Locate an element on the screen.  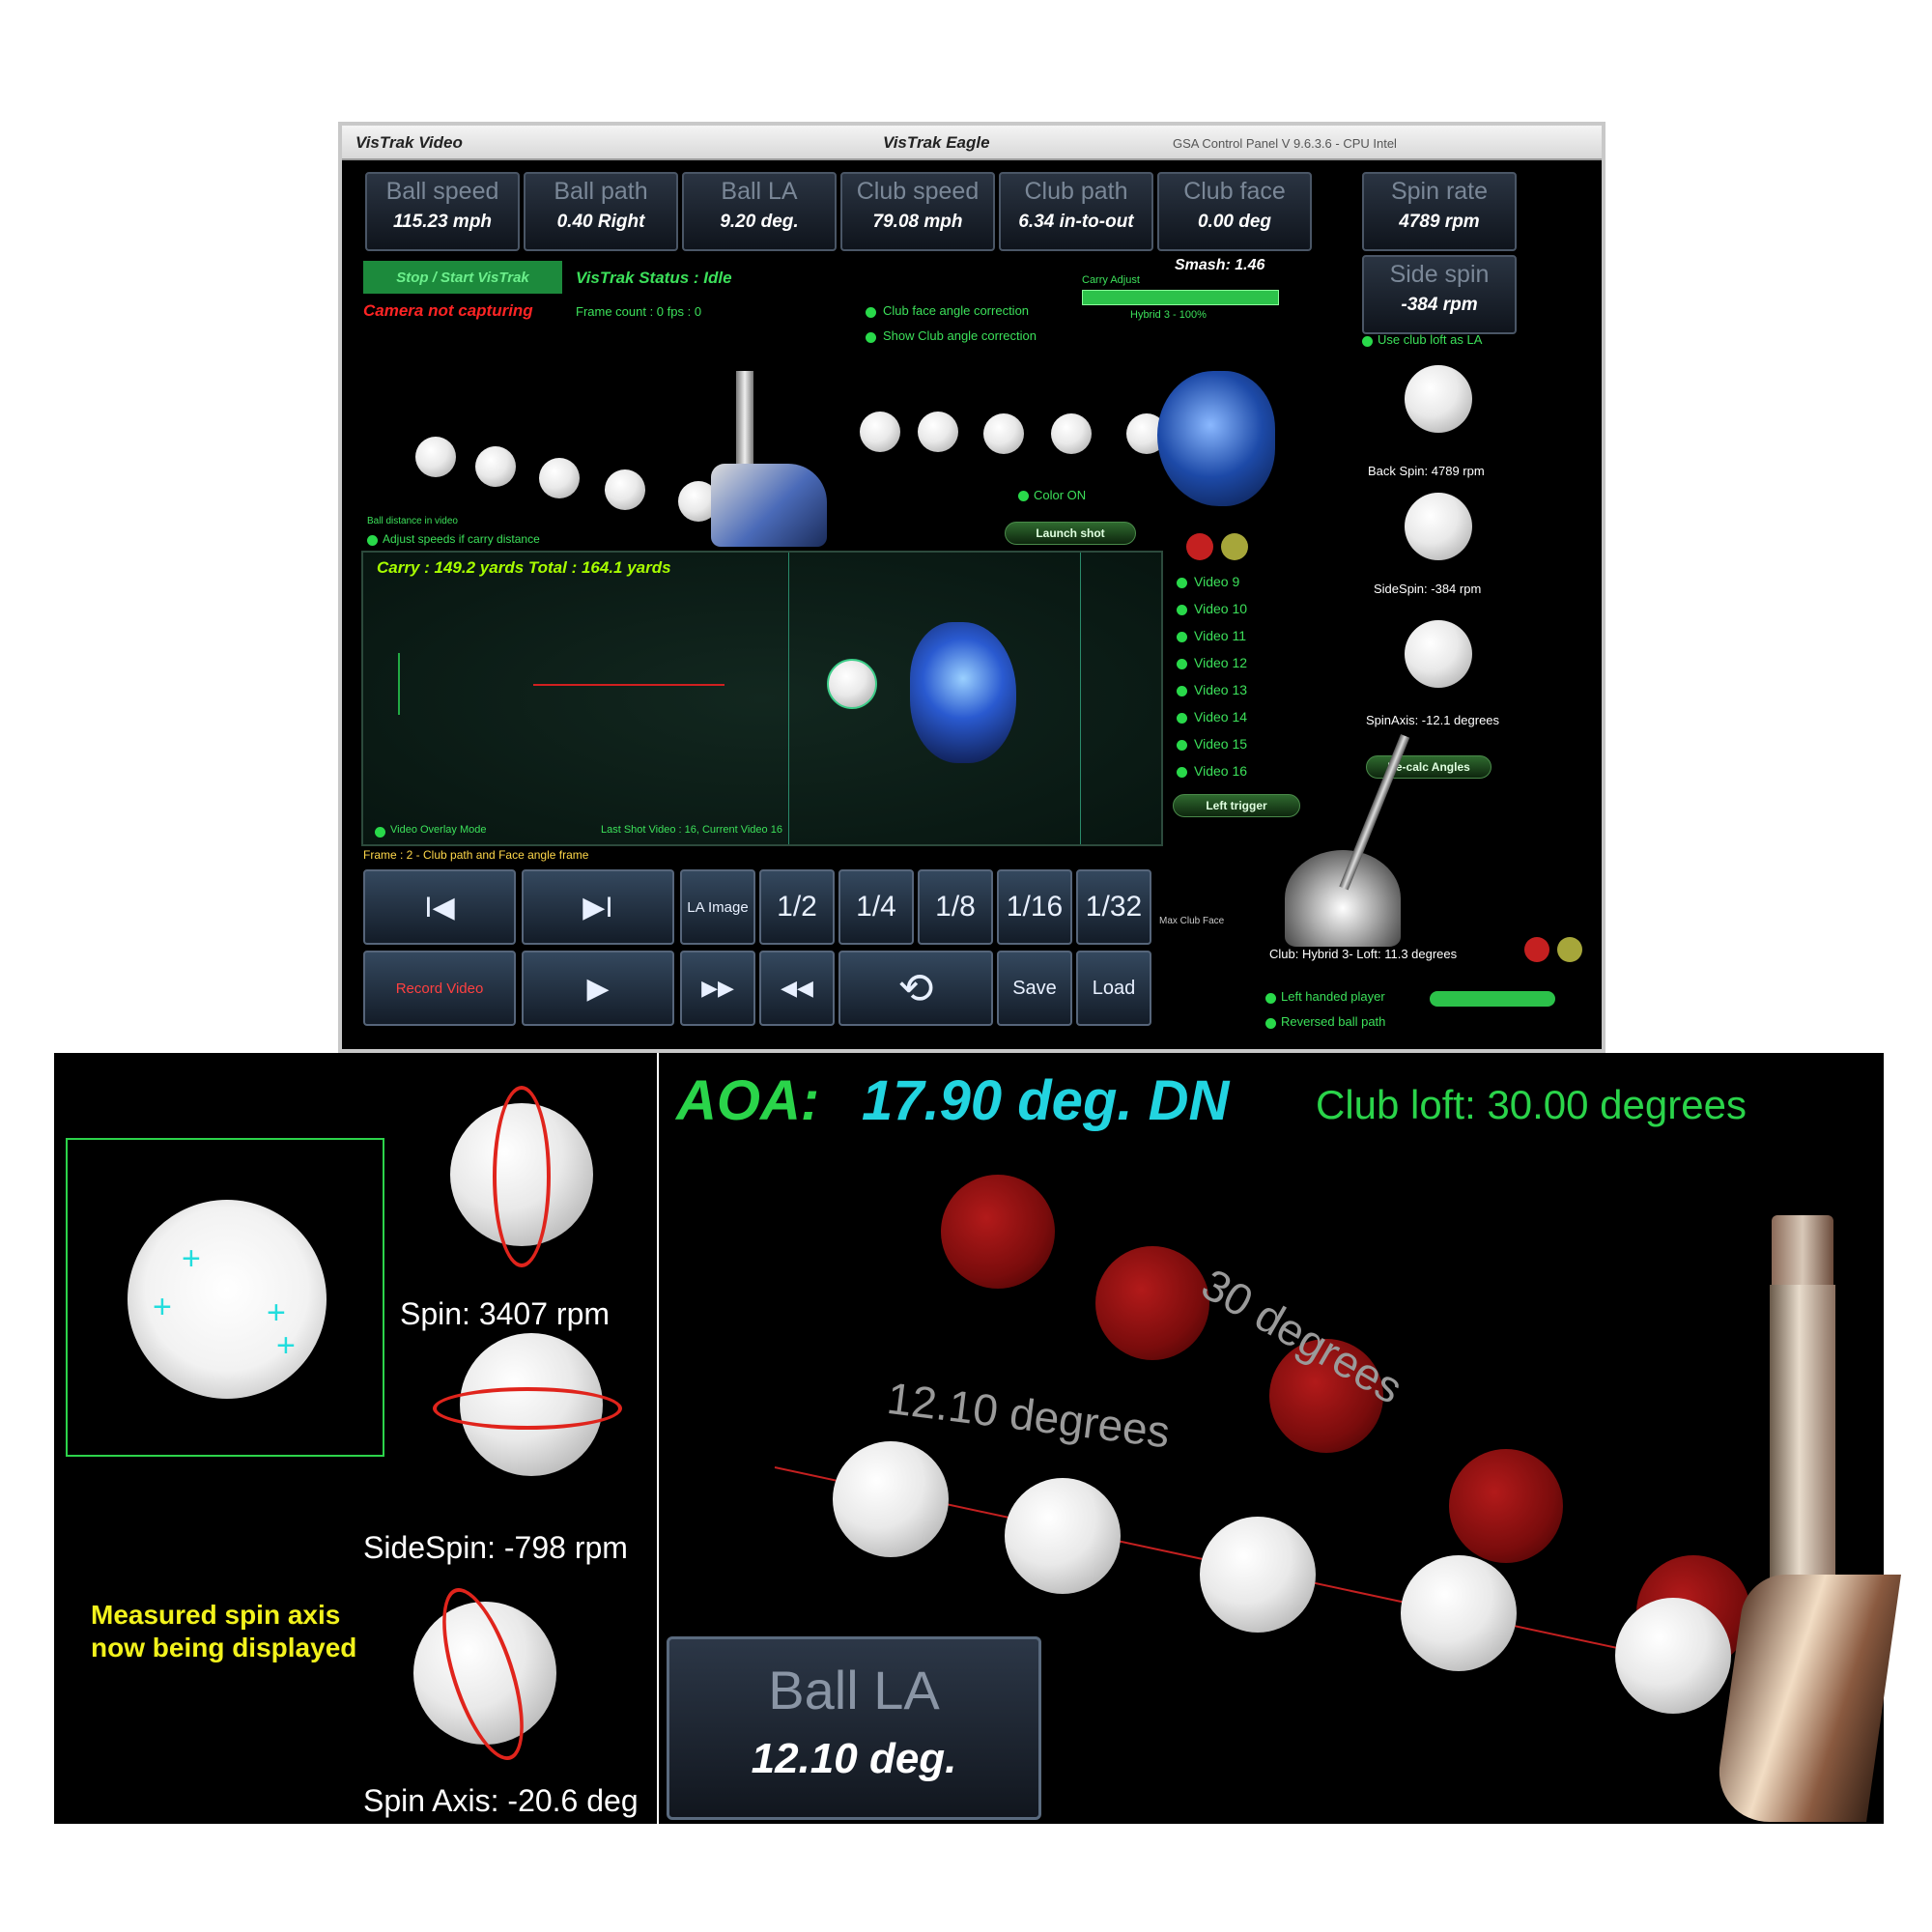
hybrid-label: Hybrid 3 - 100% is located at coordinates (1168, 315).